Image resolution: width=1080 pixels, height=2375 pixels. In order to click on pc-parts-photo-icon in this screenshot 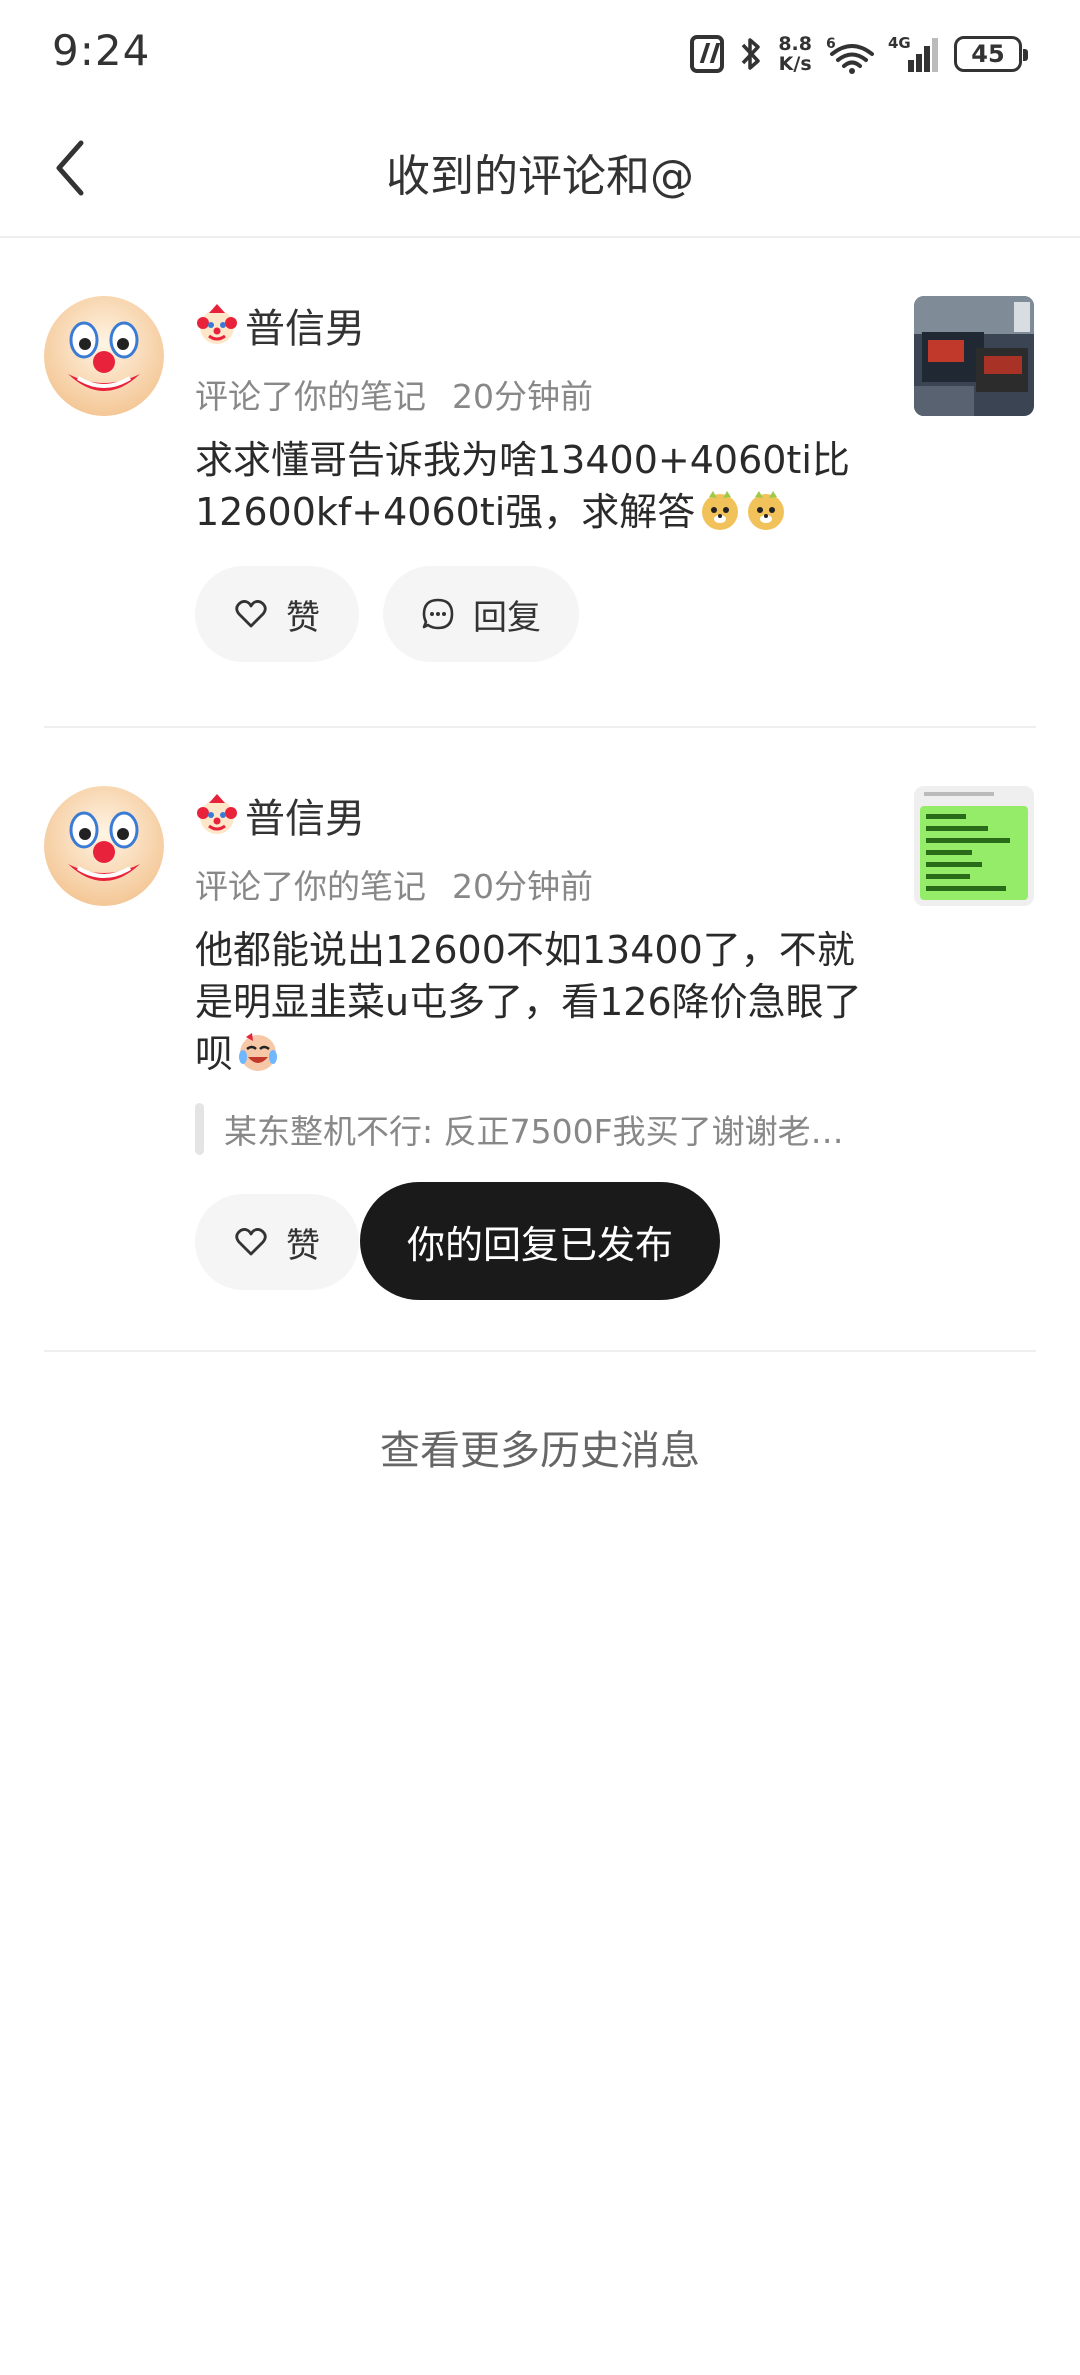, I will do `click(974, 356)`.